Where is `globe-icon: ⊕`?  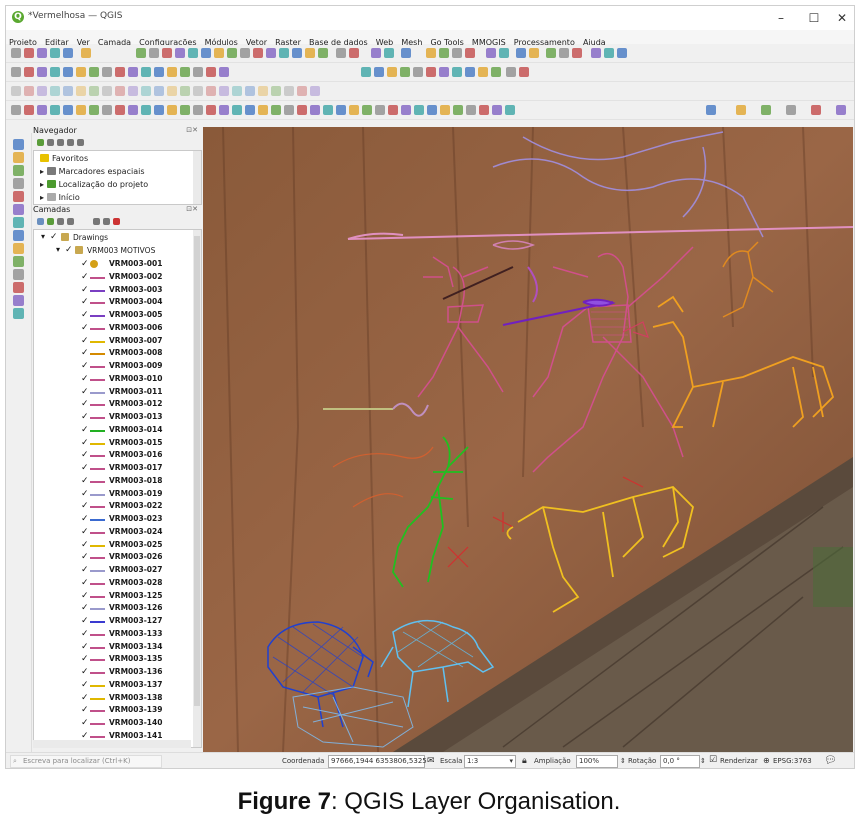 globe-icon: ⊕ is located at coordinates (766, 760).